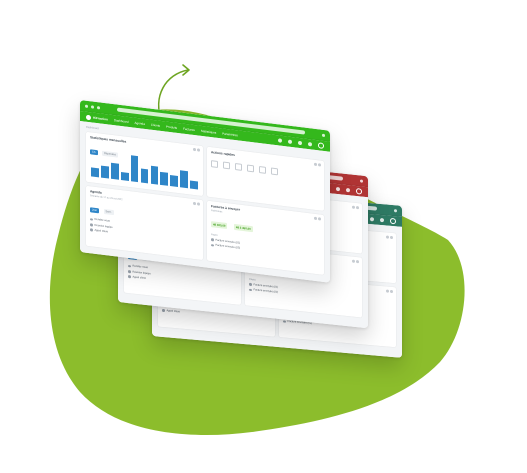 The image size is (527, 473). What do you see at coordinates (189, 129) in the screenshot?
I see `nav-item: Factures` at bounding box center [189, 129].